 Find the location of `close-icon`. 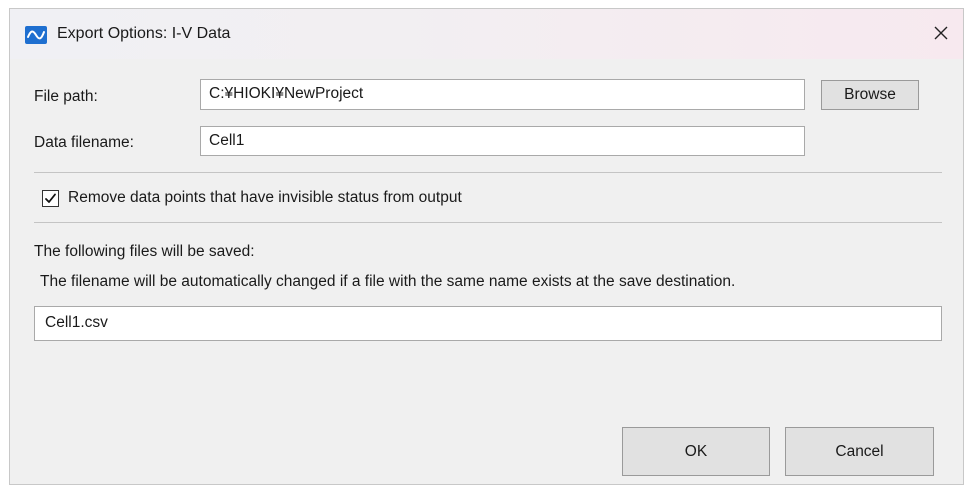

close-icon is located at coordinates (941, 33).